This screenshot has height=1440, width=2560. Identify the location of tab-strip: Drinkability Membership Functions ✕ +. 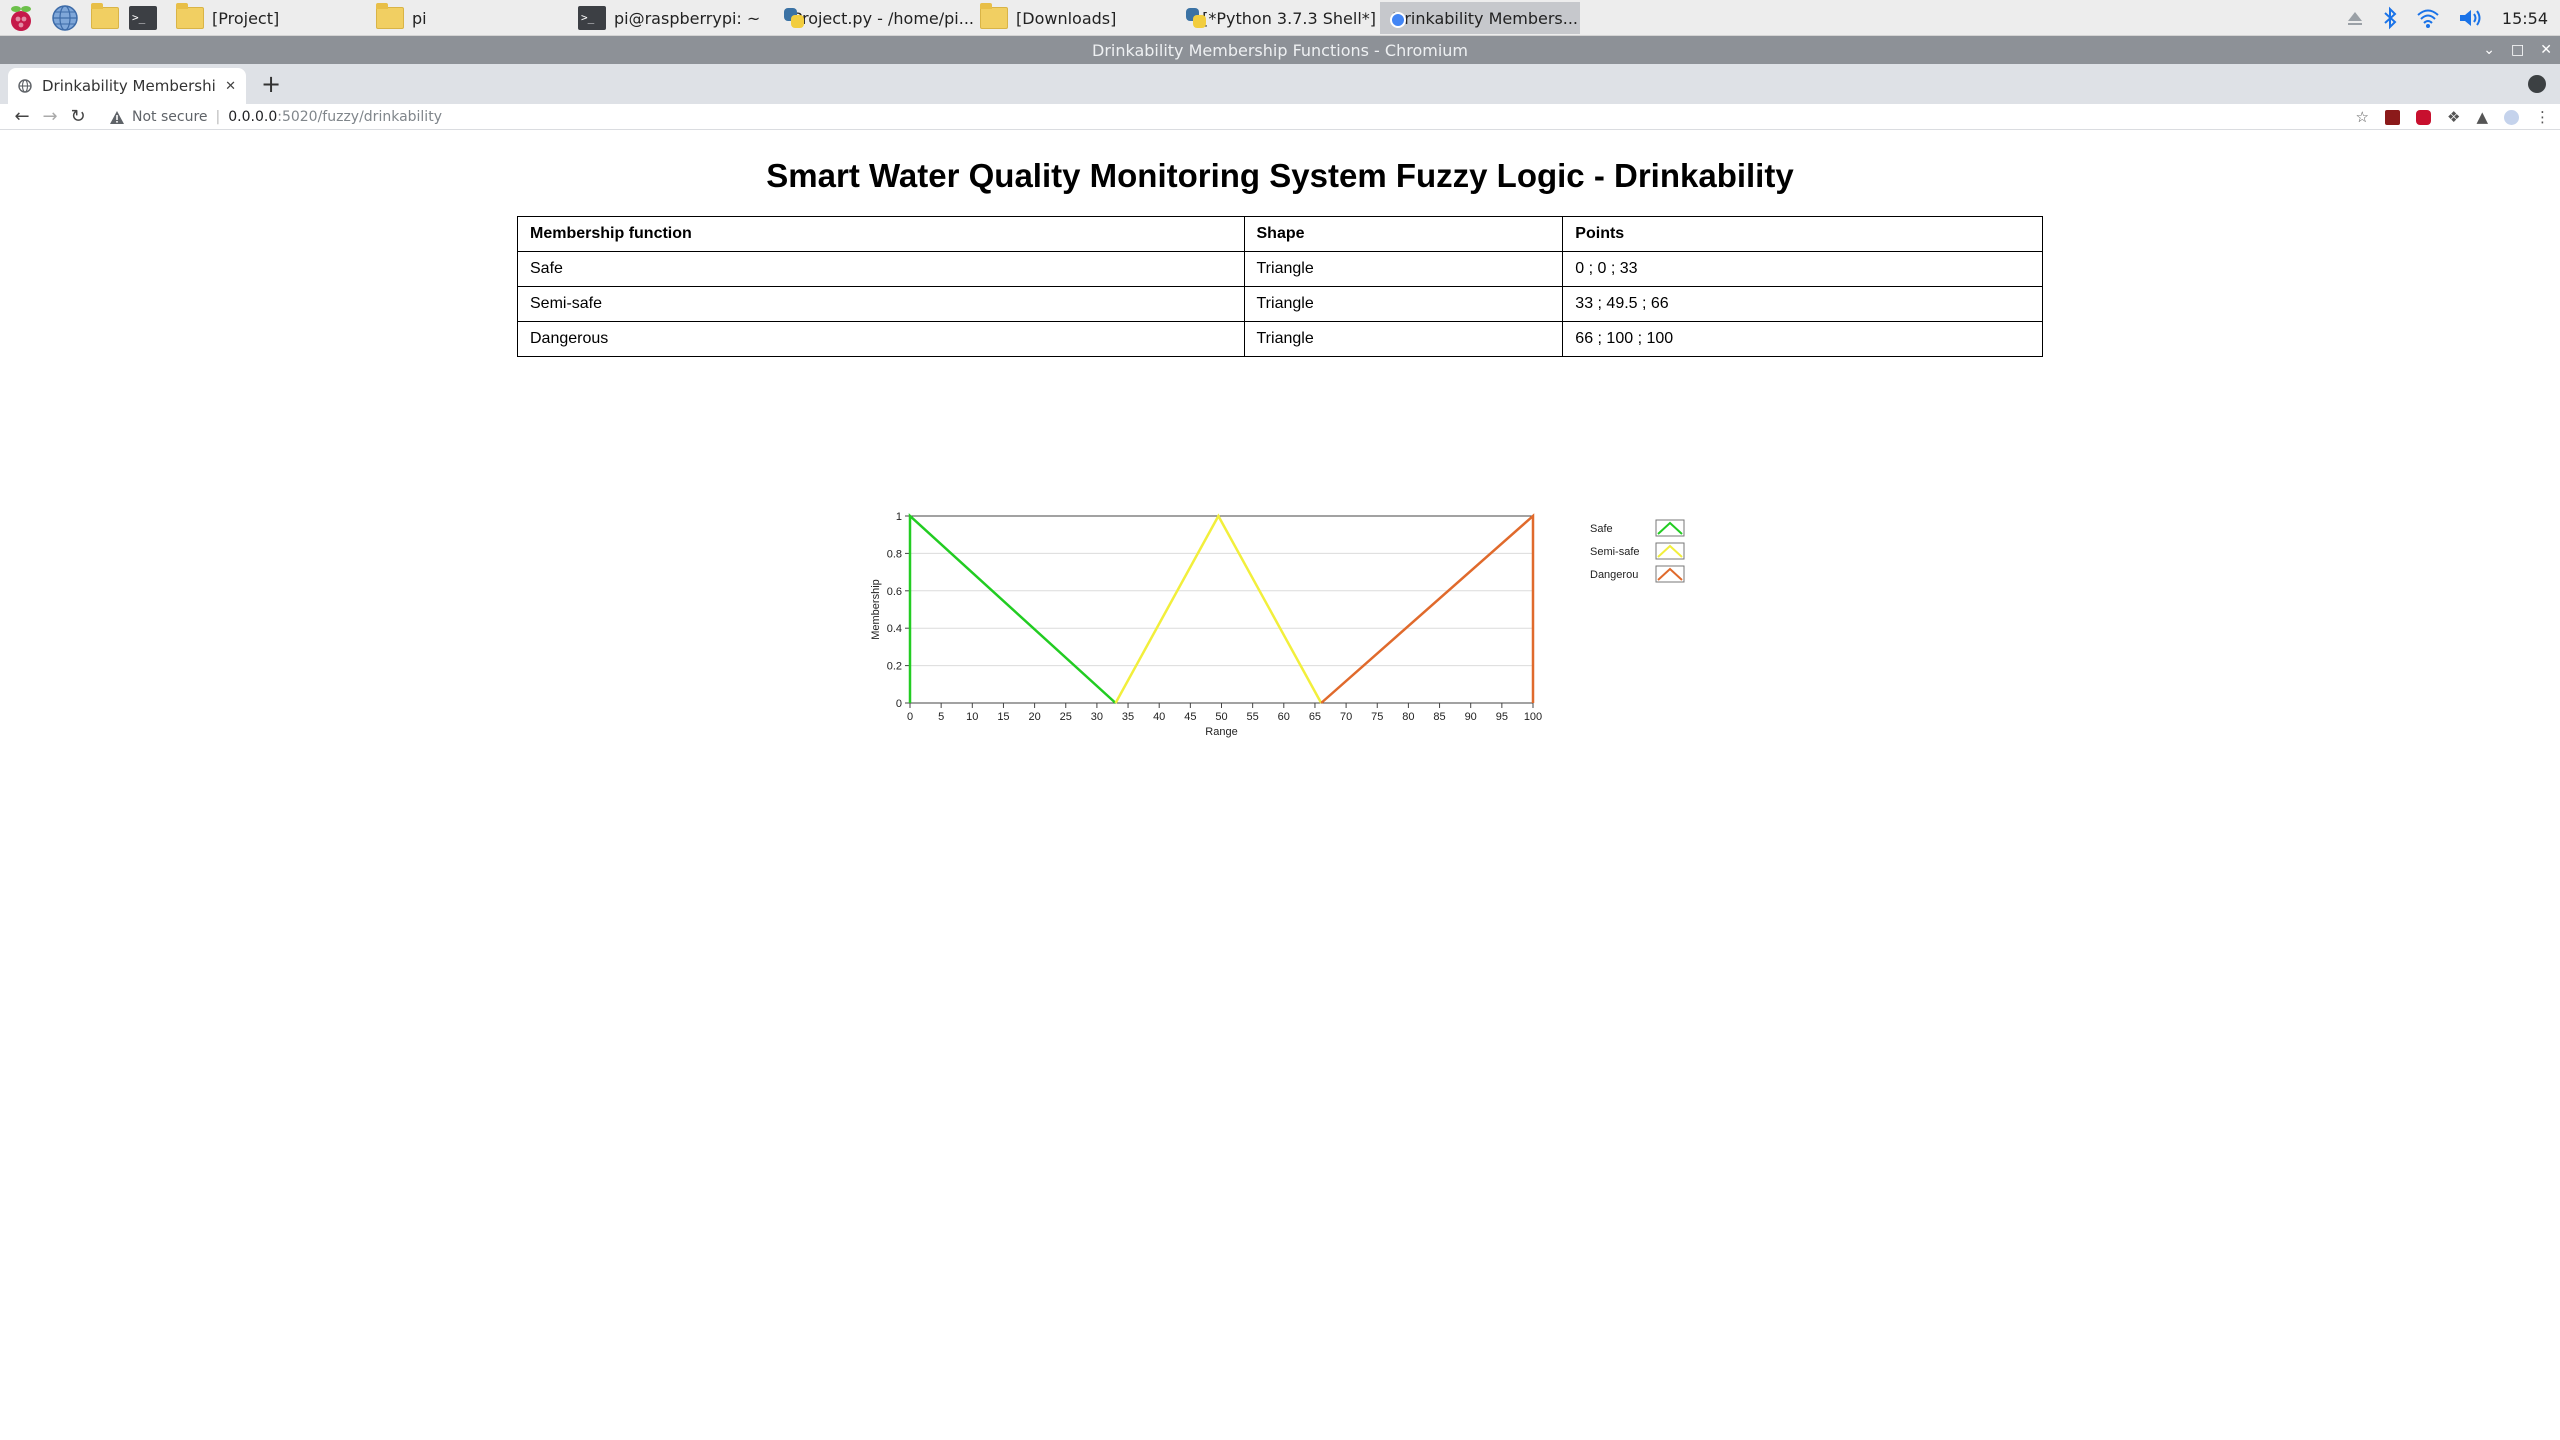
(1280, 84).